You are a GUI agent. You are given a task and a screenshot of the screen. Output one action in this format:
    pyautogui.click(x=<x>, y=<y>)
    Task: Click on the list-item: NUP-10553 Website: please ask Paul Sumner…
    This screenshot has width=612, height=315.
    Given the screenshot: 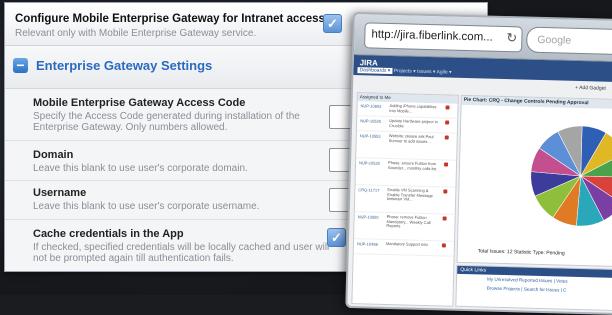 What is the action you would take?
    pyautogui.click(x=406, y=146)
    